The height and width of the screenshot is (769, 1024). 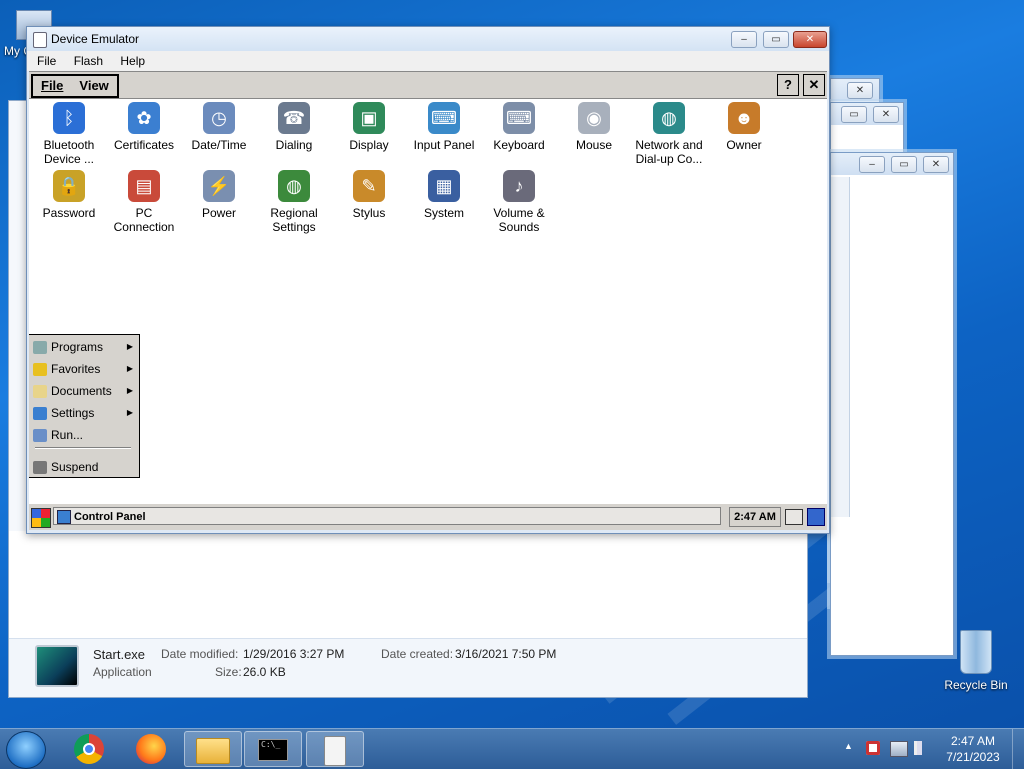 I want to click on control-panel-item-label: Stylus, so click(x=369, y=213).